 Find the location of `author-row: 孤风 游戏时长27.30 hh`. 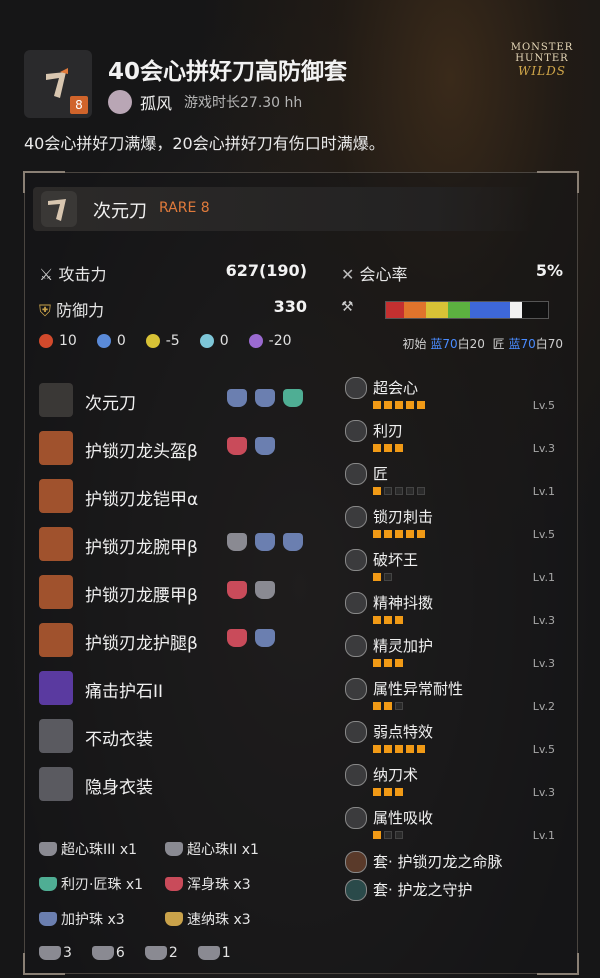

author-row: 孤风 游戏时长27.30 hh is located at coordinates (205, 102).